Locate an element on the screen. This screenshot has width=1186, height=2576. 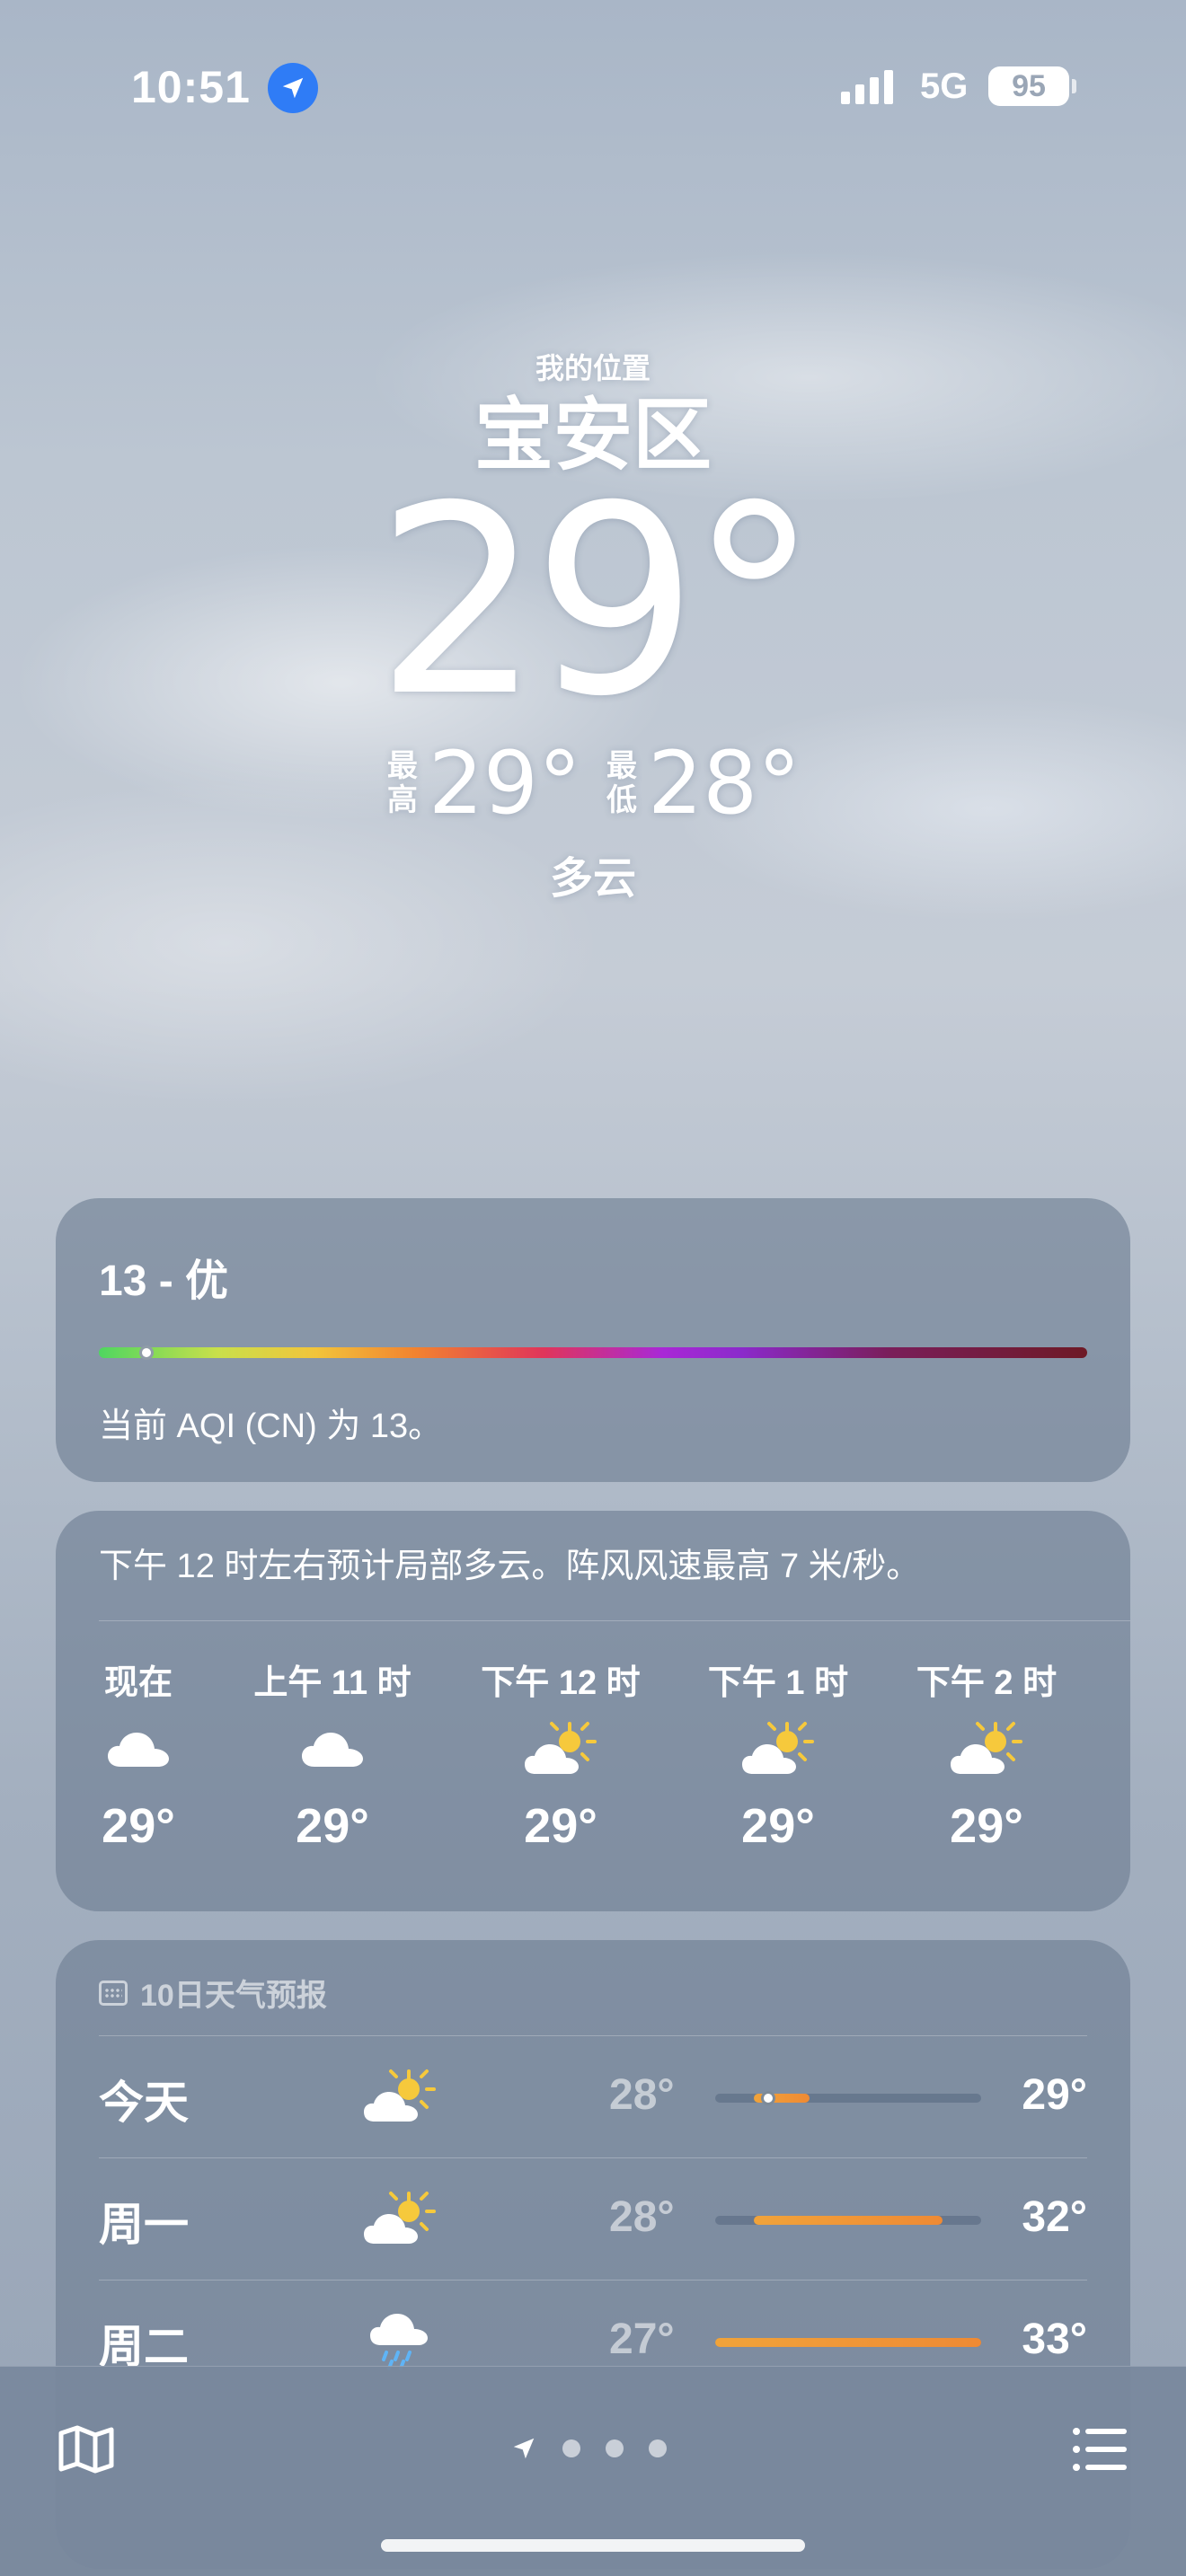
hour-label: 现在 is located at coordinates (138, 1683).